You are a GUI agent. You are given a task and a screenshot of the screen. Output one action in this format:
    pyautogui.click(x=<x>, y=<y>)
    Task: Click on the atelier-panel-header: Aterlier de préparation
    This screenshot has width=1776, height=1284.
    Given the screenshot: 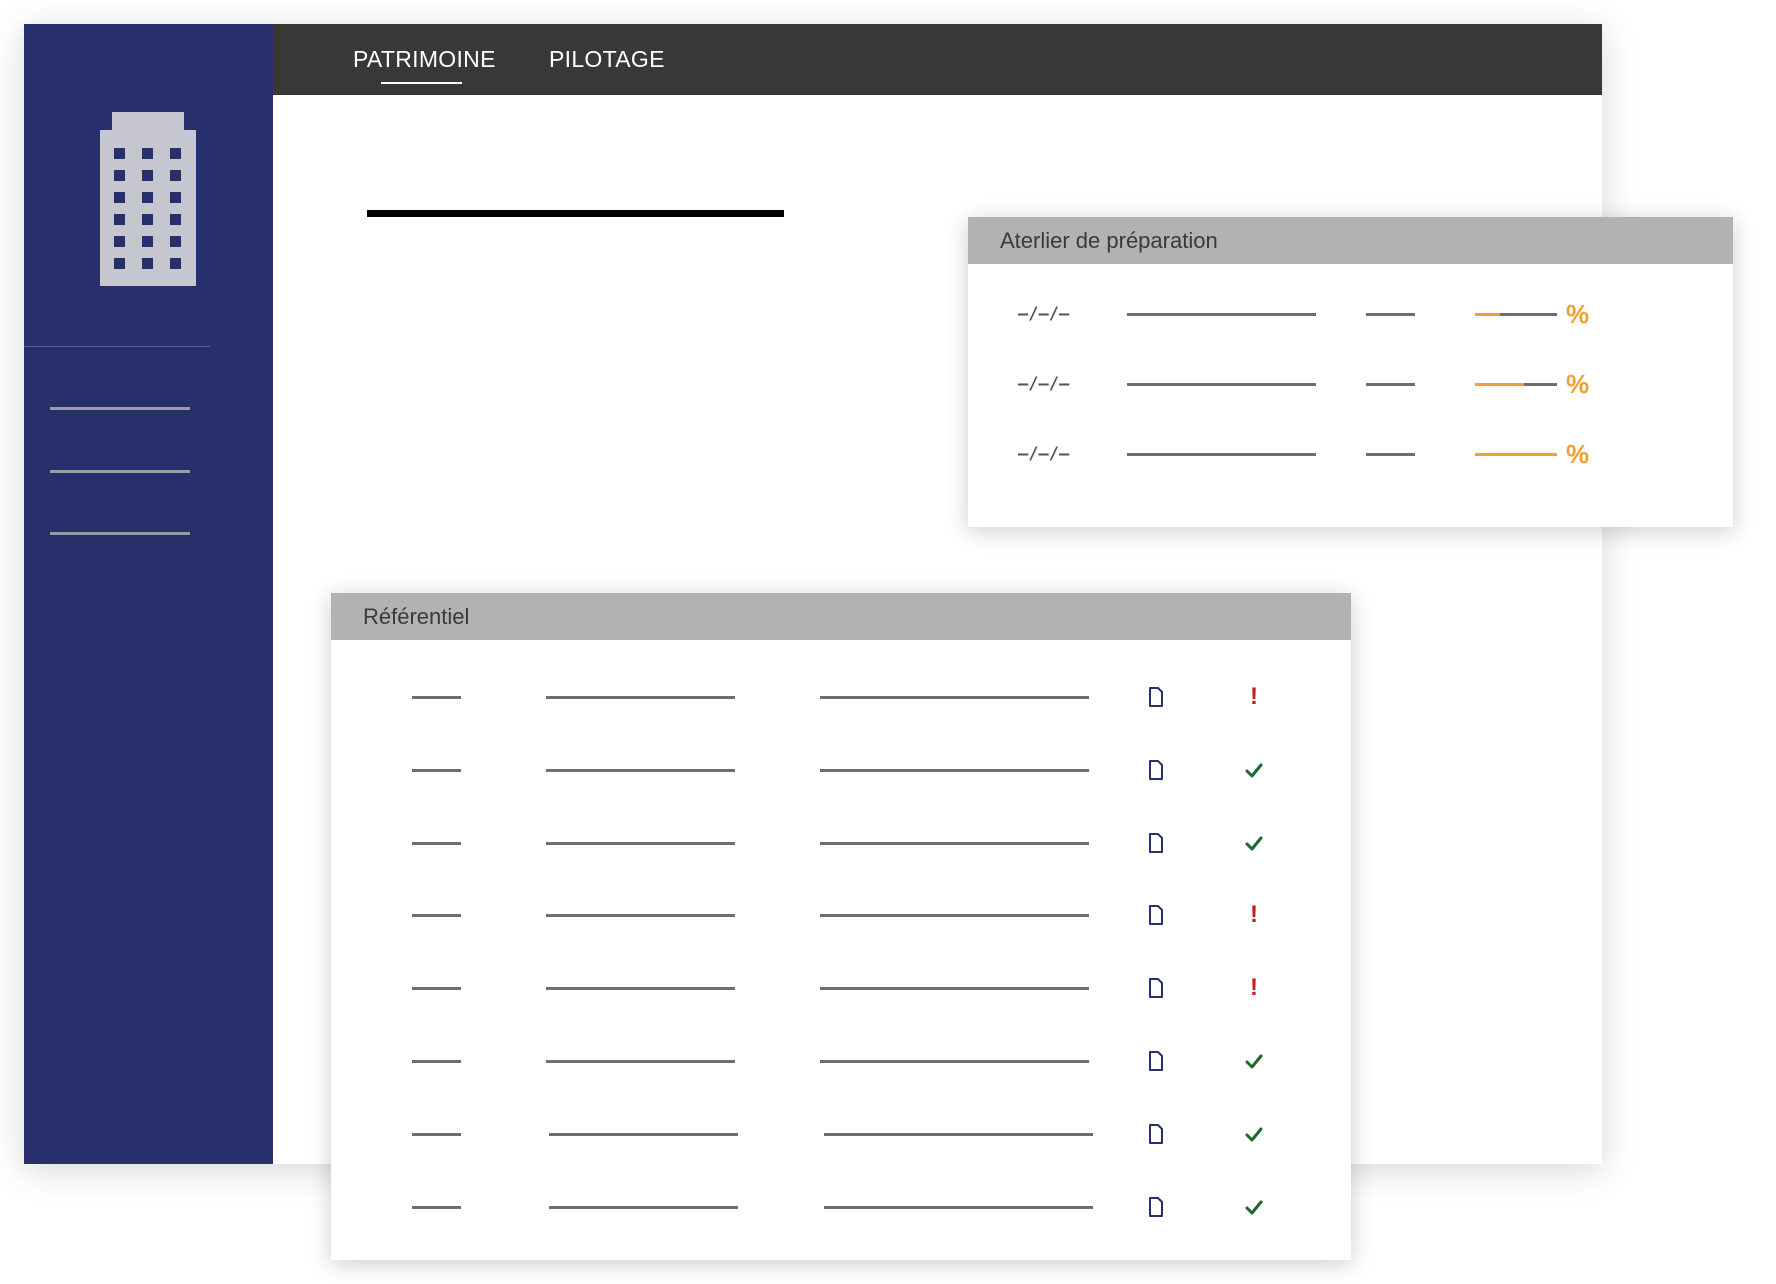 What is the action you would take?
    pyautogui.click(x=1350, y=240)
    